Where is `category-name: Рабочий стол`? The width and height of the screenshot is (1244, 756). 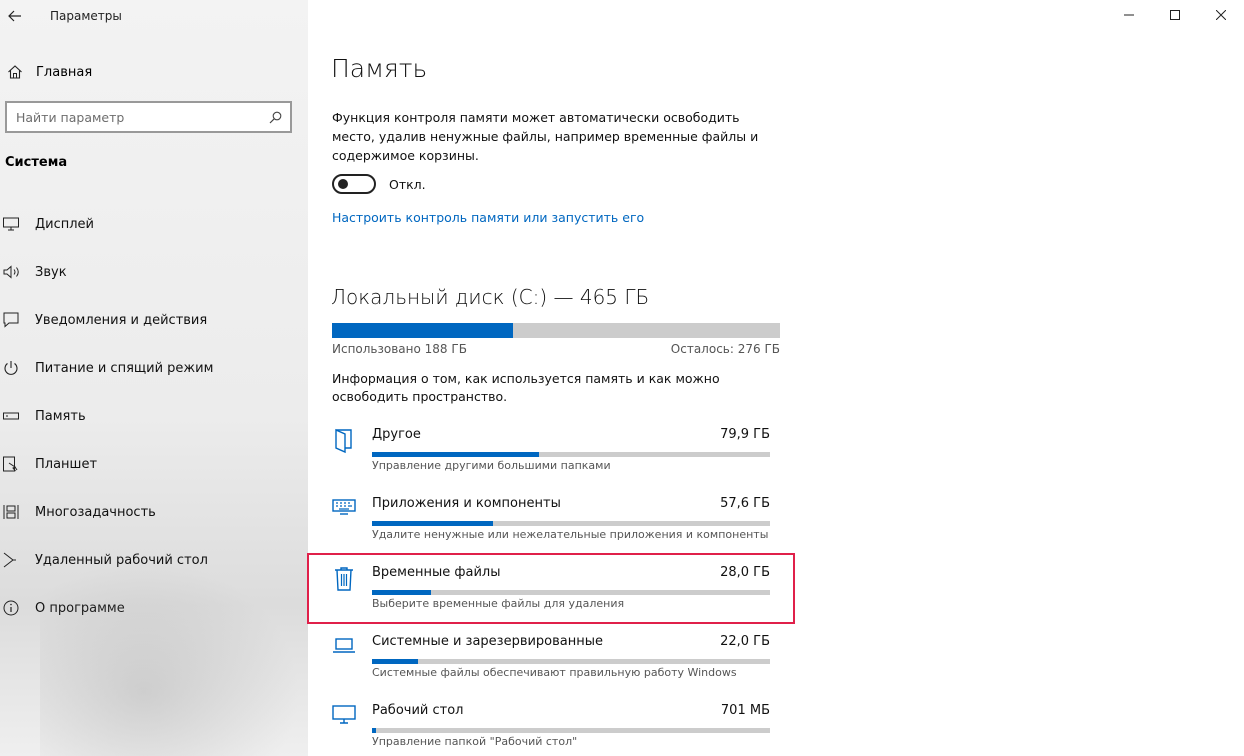 category-name: Рабочий стол is located at coordinates (418, 710).